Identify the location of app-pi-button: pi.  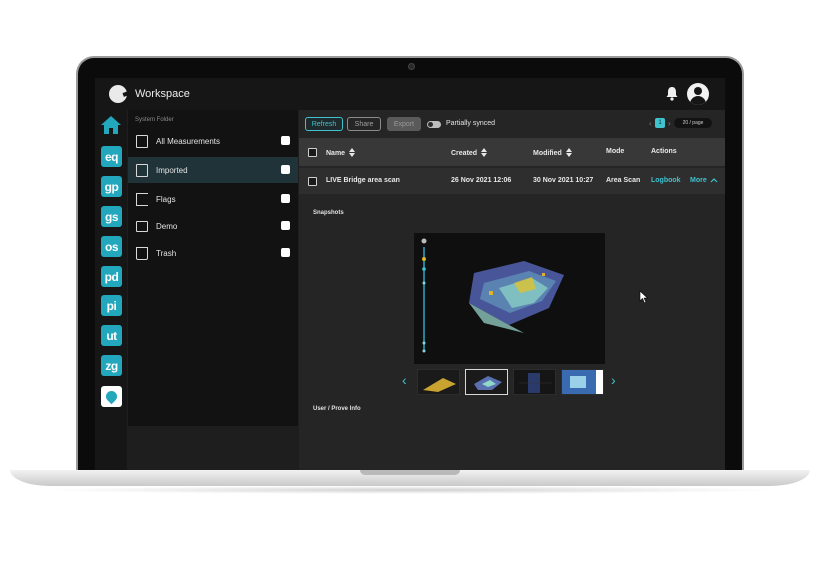
(111, 305).